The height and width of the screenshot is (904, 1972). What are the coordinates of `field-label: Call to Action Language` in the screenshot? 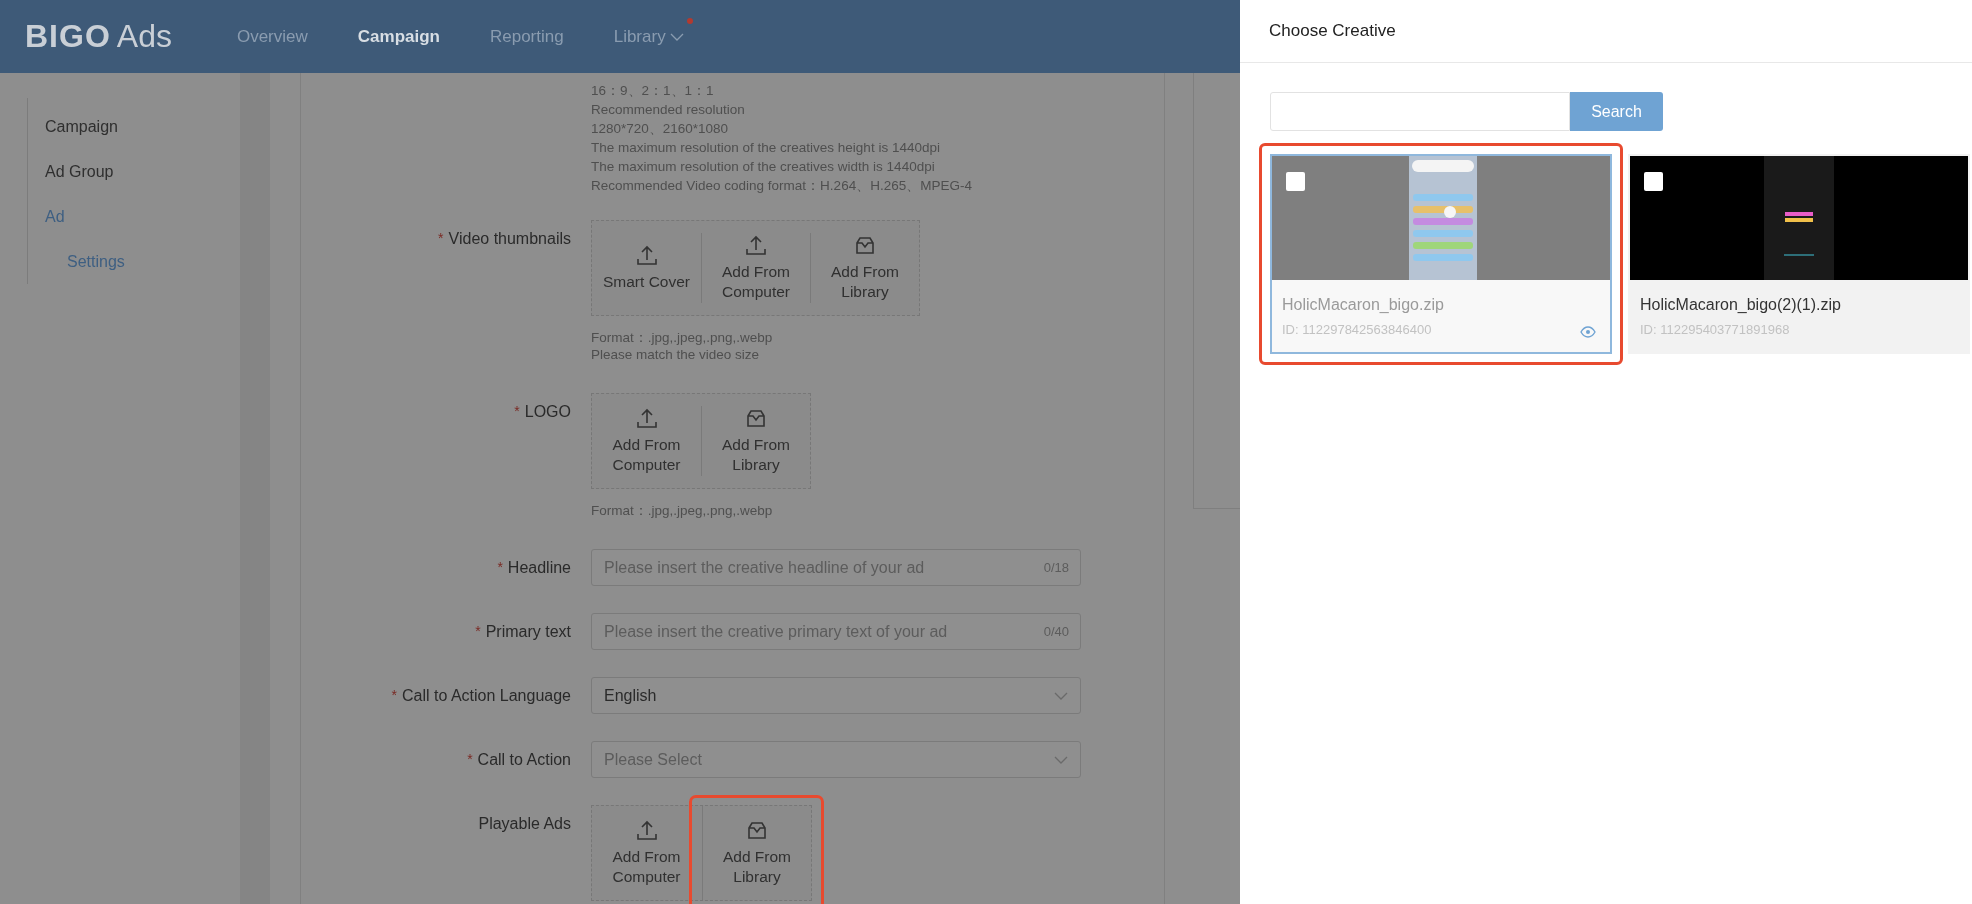 It's located at (486, 696).